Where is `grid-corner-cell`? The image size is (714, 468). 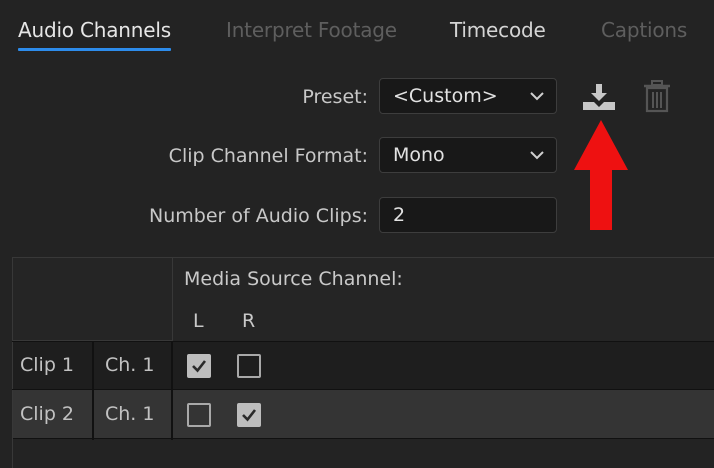 grid-corner-cell is located at coordinates (92, 299).